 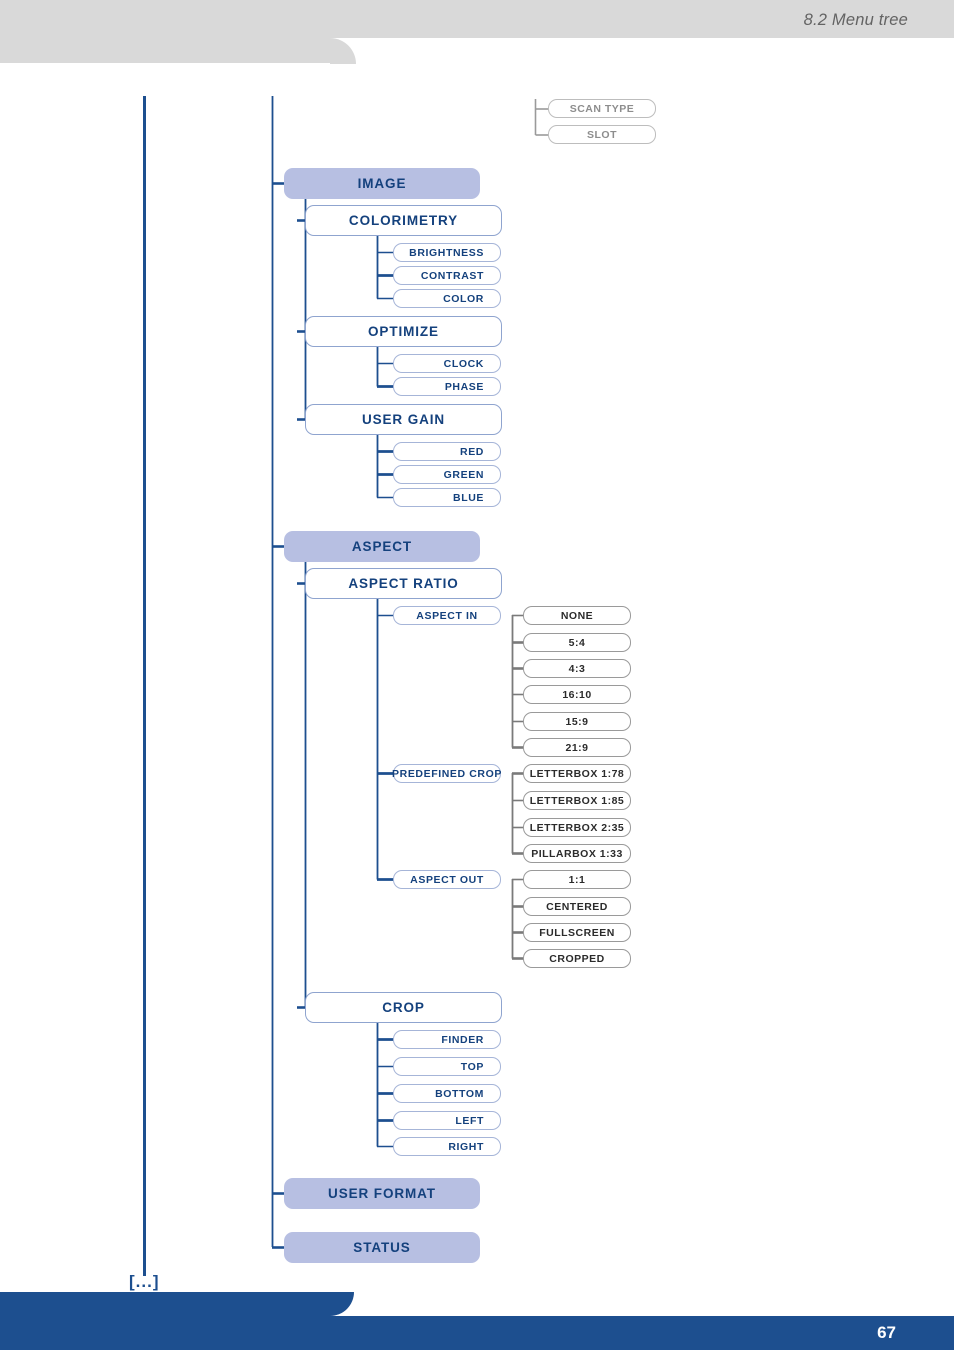 I want to click on value-option: CROPPED, so click(x=577, y=958).